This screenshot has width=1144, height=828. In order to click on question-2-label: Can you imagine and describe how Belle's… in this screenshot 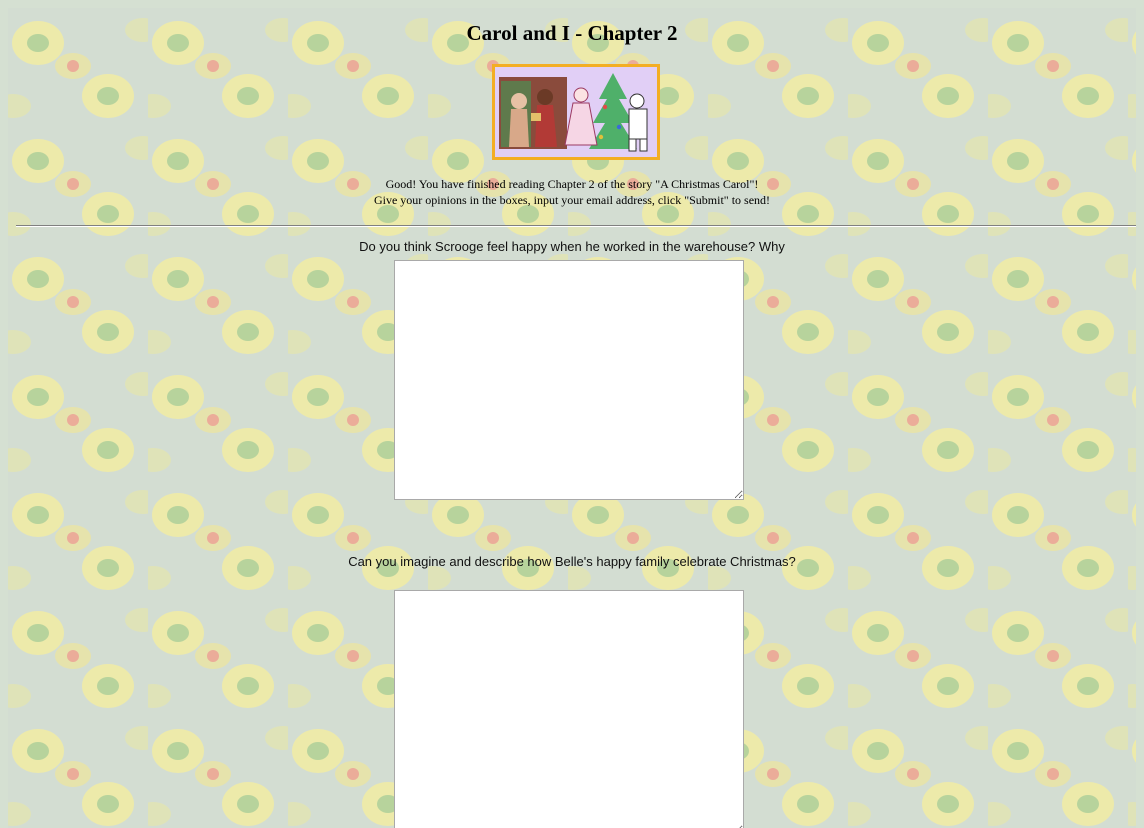, I will do `click(572, 561)`.